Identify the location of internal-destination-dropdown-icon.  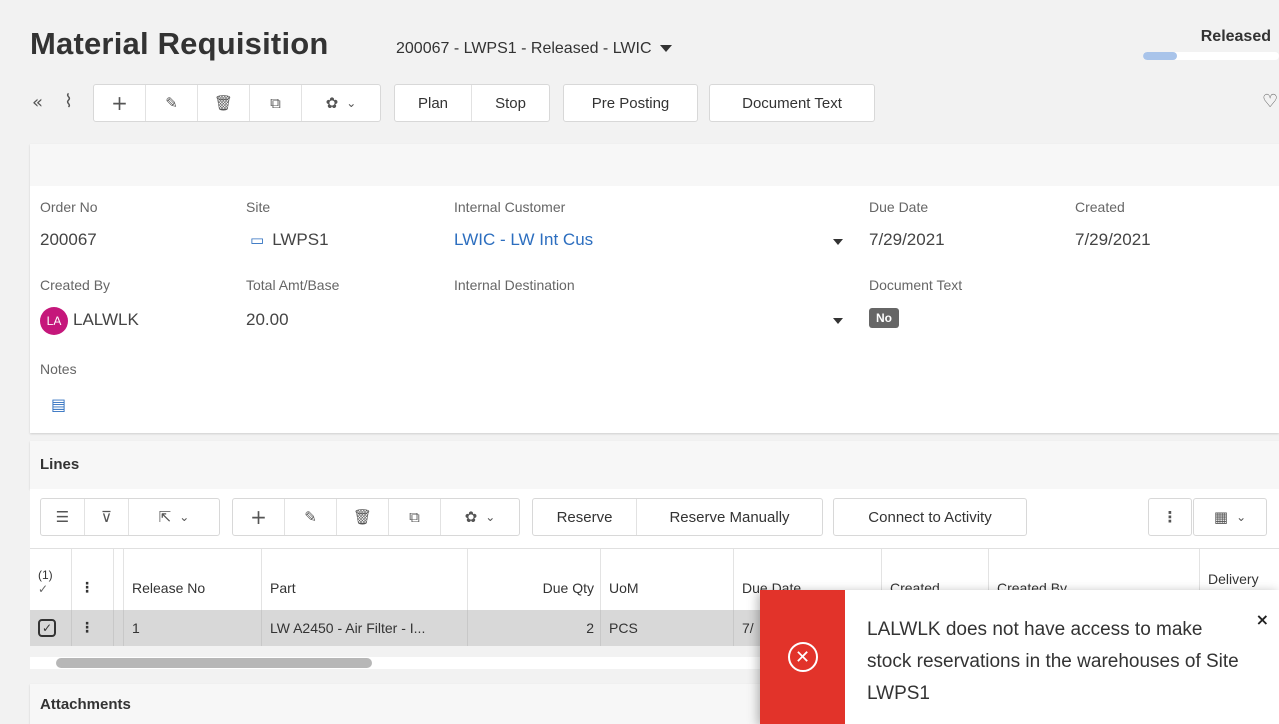
(838, 321).